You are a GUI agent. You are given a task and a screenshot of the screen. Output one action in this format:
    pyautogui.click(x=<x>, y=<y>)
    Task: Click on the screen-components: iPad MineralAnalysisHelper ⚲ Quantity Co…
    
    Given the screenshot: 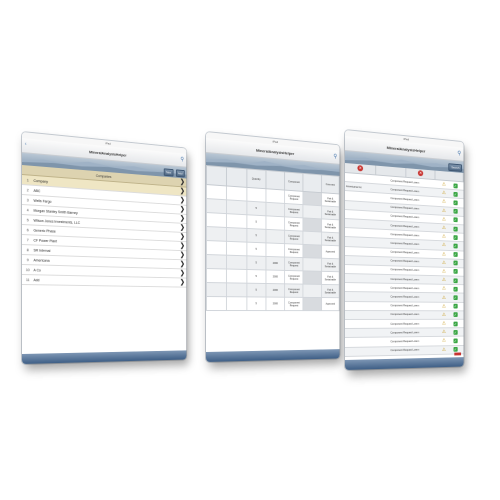 What is the action you would take?
    pyautogui.click(x=273, y=247)
    